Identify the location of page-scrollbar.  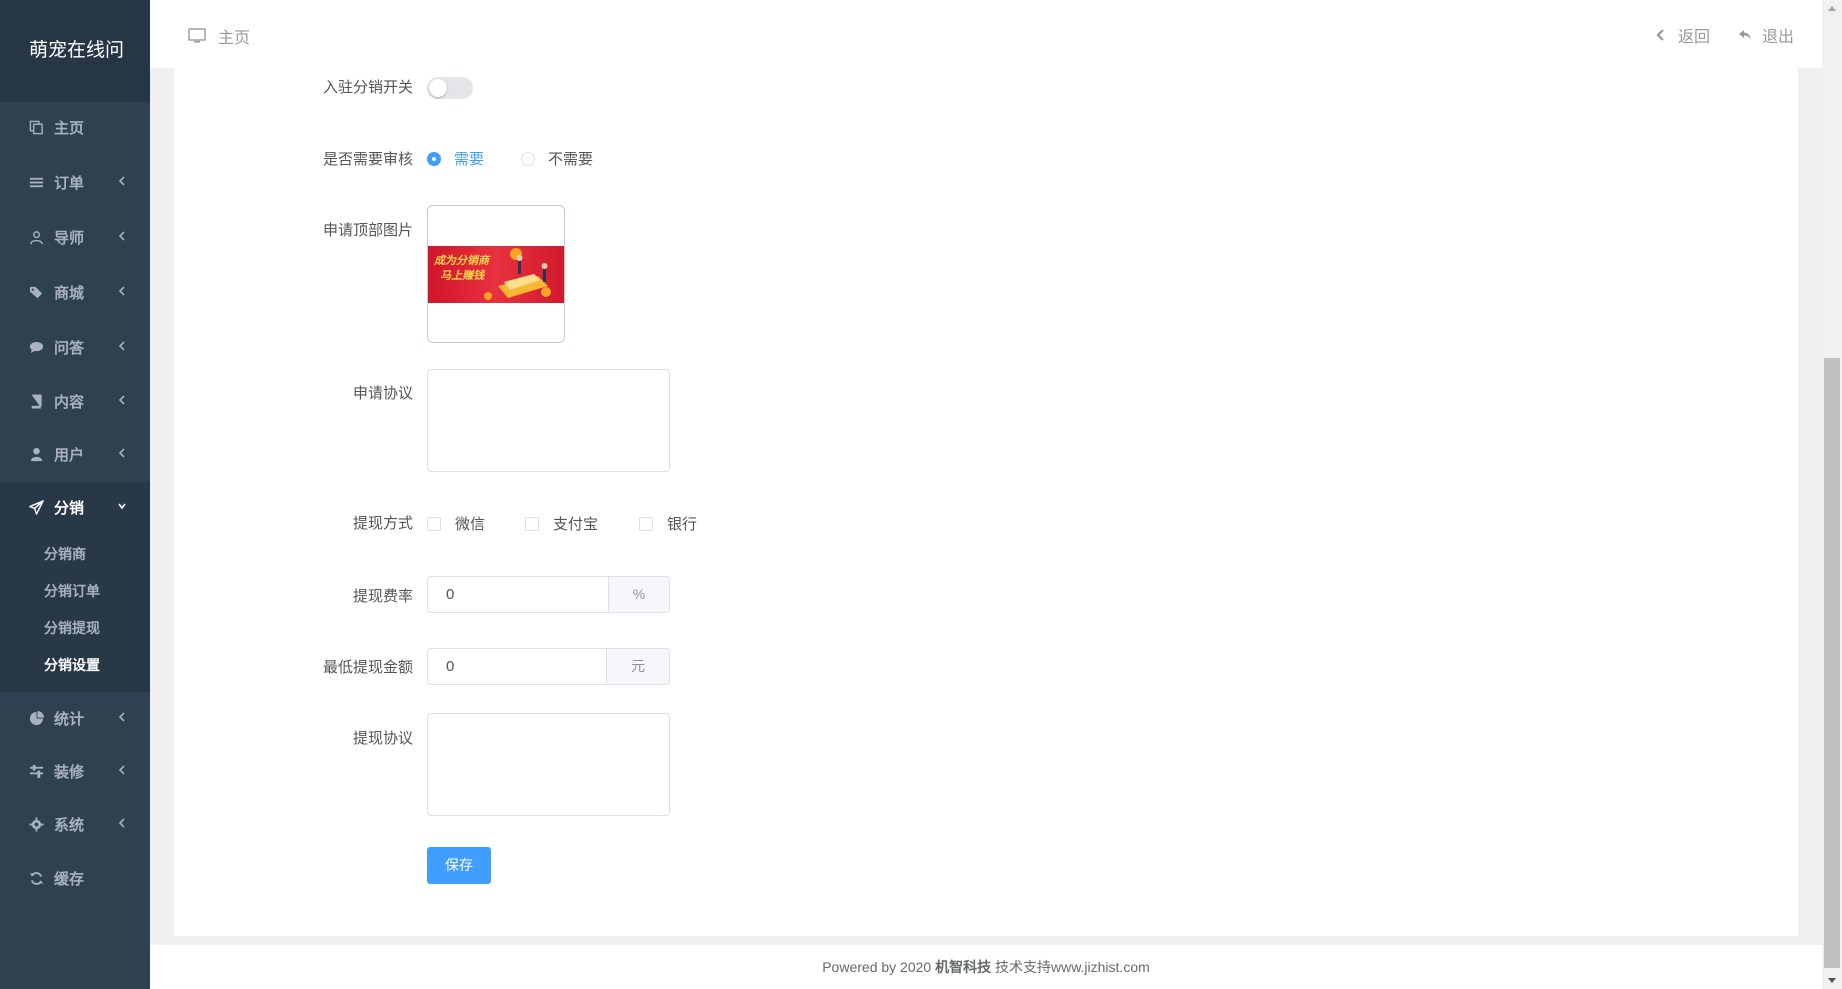
(1832, 494).